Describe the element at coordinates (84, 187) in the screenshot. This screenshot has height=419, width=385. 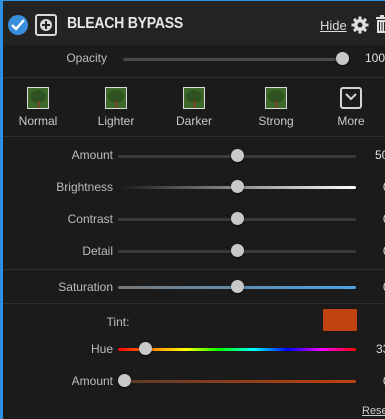
I see `brightness-label: Brightness` at that location.